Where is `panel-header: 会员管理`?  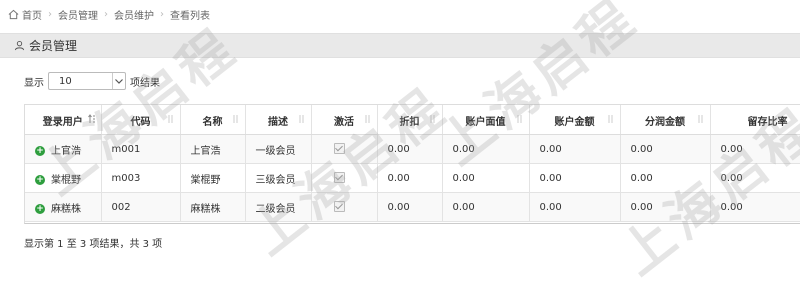
panel-header: 会员管理 is located at coordinates (400, 45).